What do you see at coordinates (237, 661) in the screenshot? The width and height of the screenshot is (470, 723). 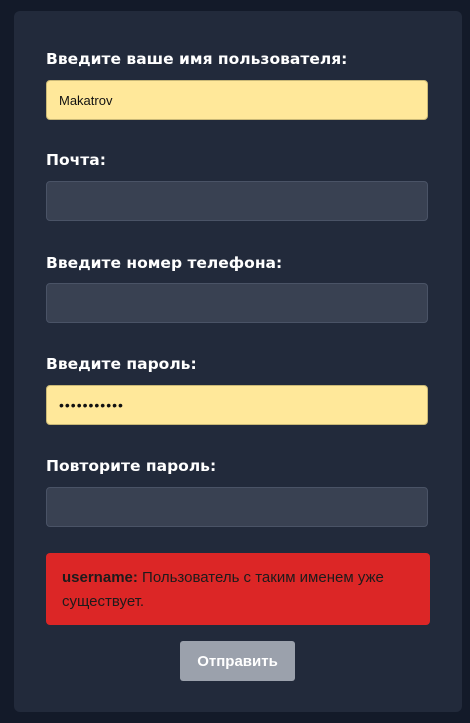 I see `submit-button: Отправить` at bounding box center [237, 661].